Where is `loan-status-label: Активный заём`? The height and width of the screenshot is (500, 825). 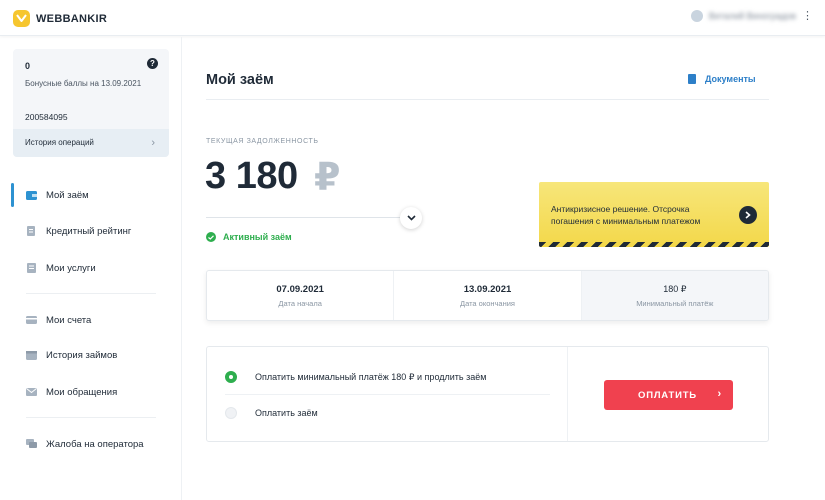
loan-status-label: Активный заём is located at coordinates (257, 237).